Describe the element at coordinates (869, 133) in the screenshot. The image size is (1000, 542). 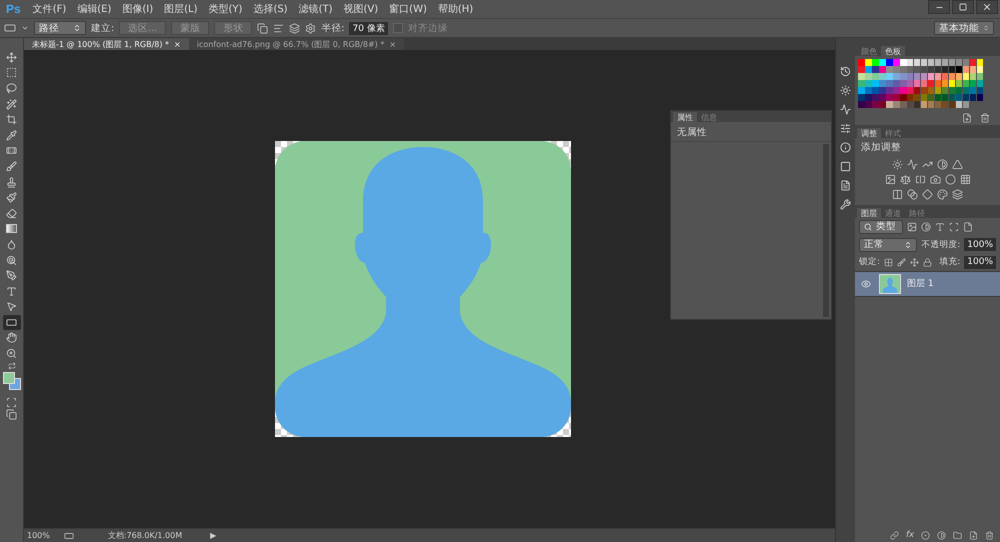
I see `panel-tab: 调整` at that location.